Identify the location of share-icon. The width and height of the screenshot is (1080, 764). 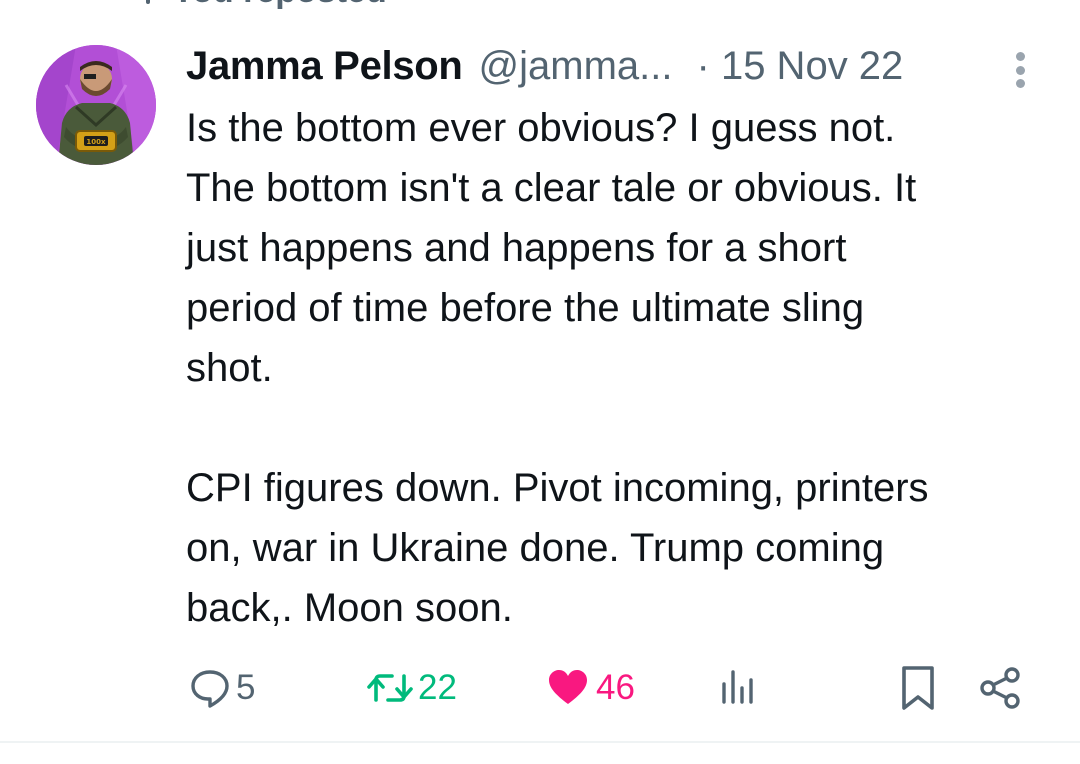
(1000, 688).